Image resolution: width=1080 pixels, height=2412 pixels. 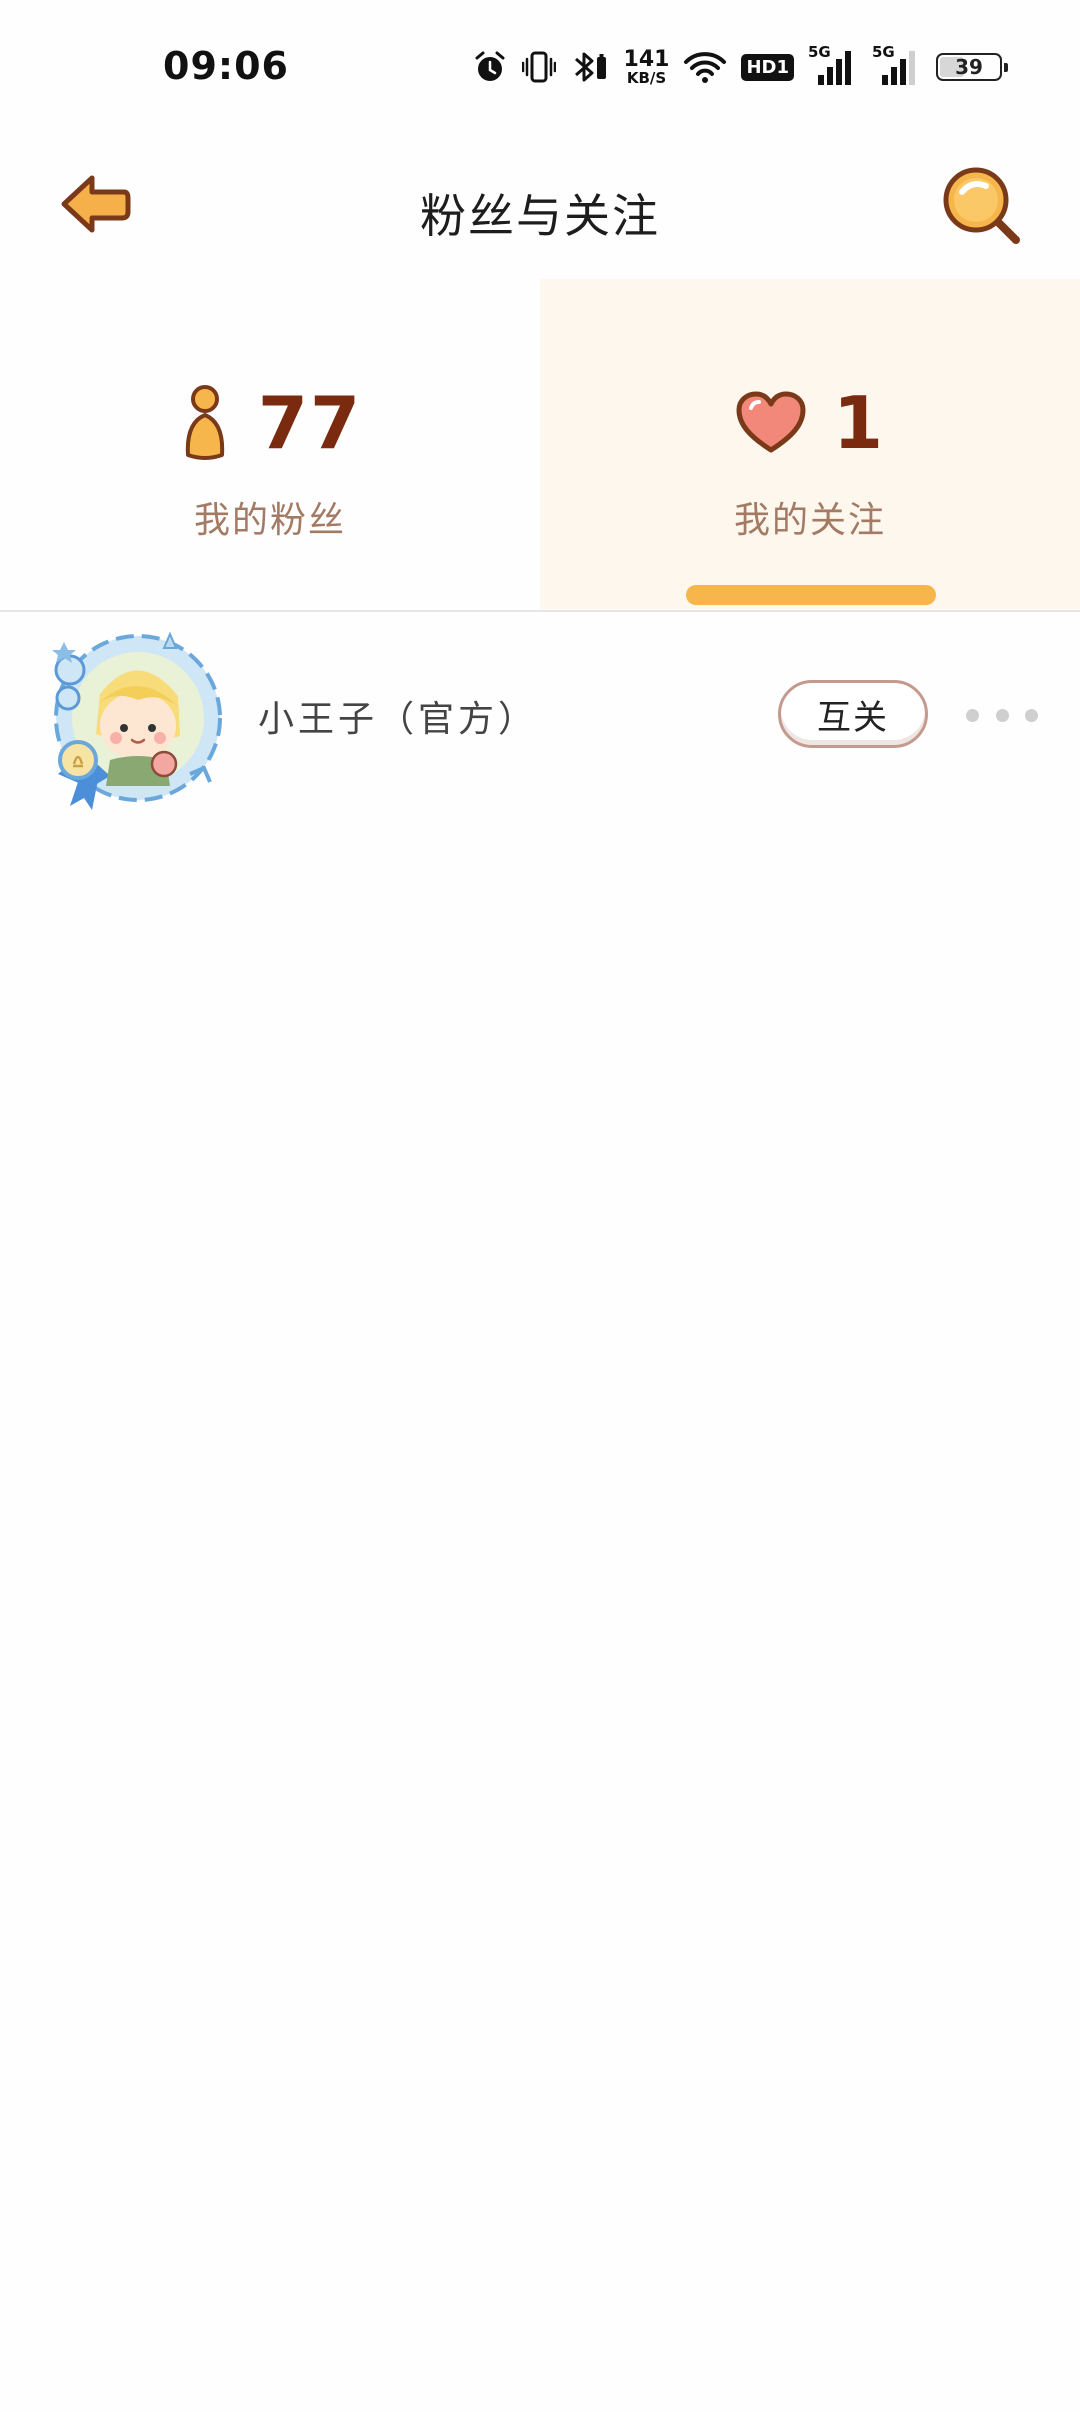 What do you see at coordinates (972, 715) in the screenshot?
I see `more-dots-icon` at bounding box center [972, 715].